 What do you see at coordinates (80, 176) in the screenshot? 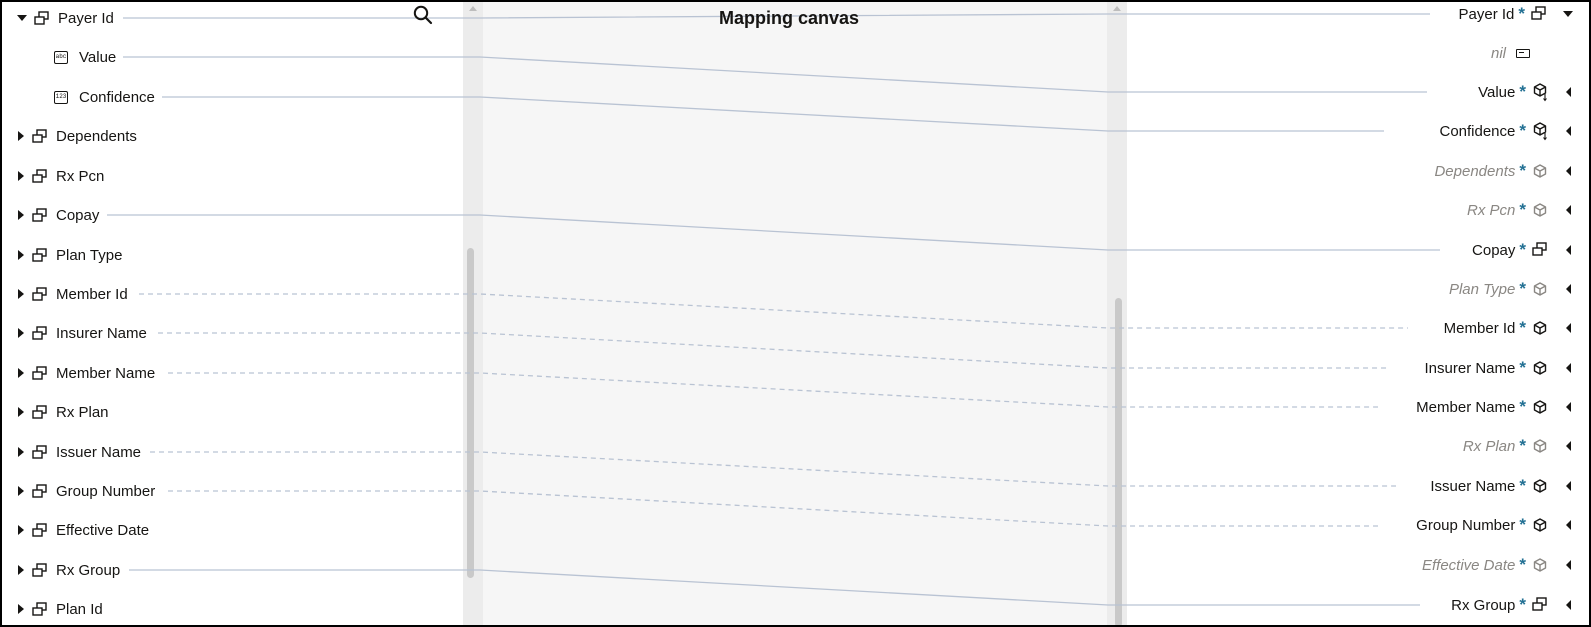
I see `source-field-label: Rx Pcn` at bounding box center [80, 176].